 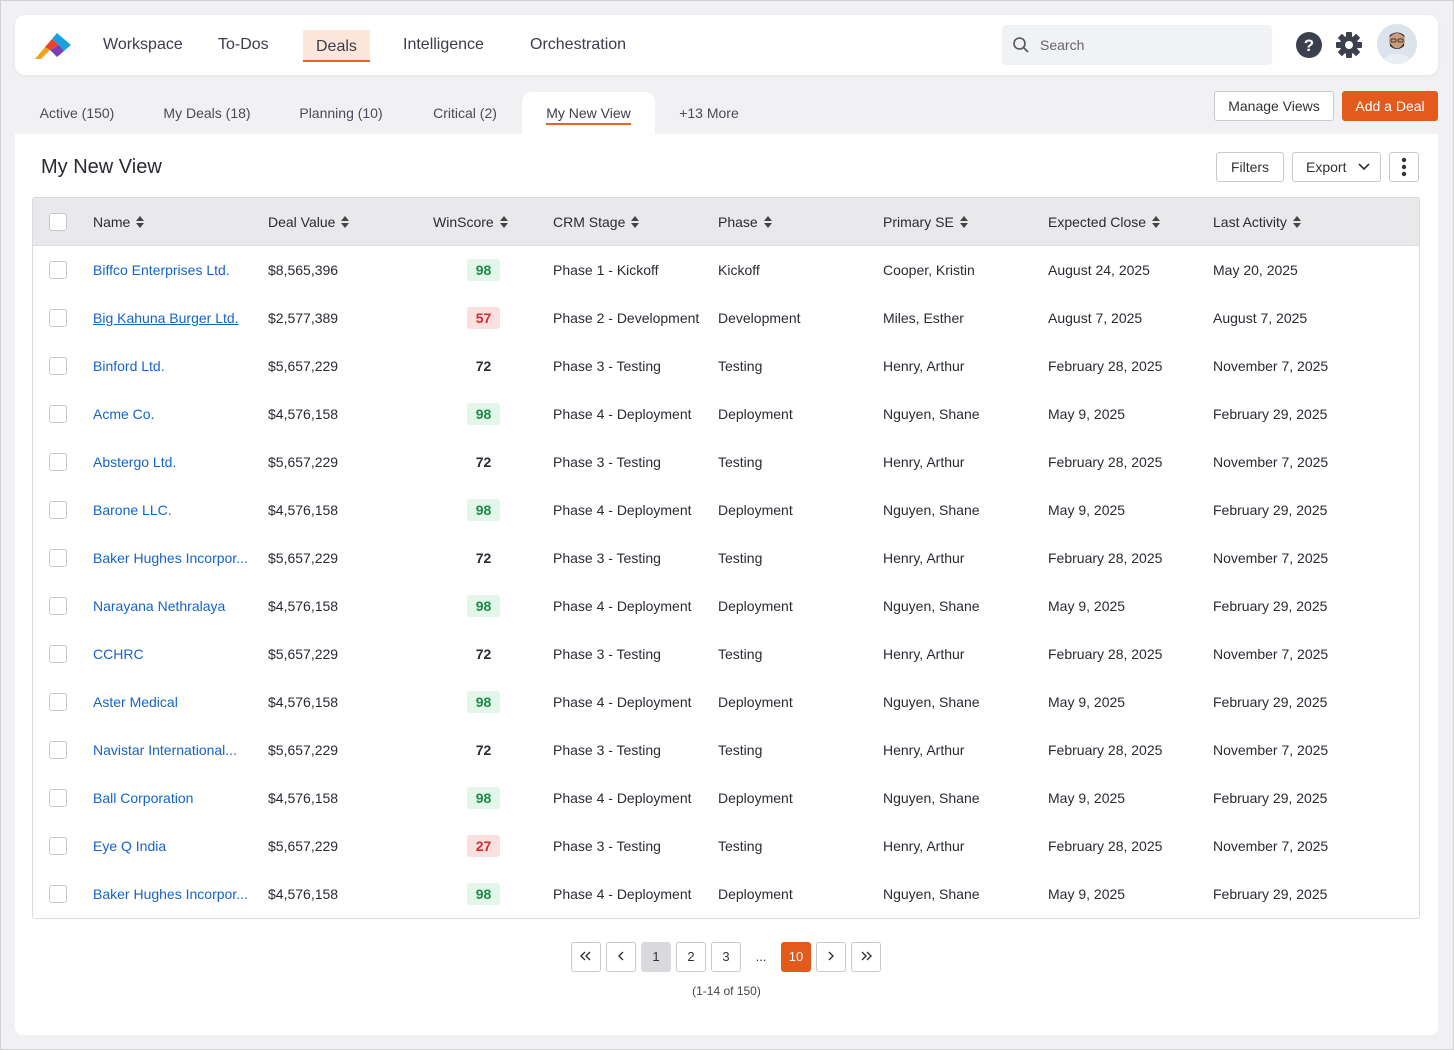 What do you see at coordinates (207, 113) in the screenshot?
I see `tab-my-deals: My Deals (18)` at bounding box center [207, 113].